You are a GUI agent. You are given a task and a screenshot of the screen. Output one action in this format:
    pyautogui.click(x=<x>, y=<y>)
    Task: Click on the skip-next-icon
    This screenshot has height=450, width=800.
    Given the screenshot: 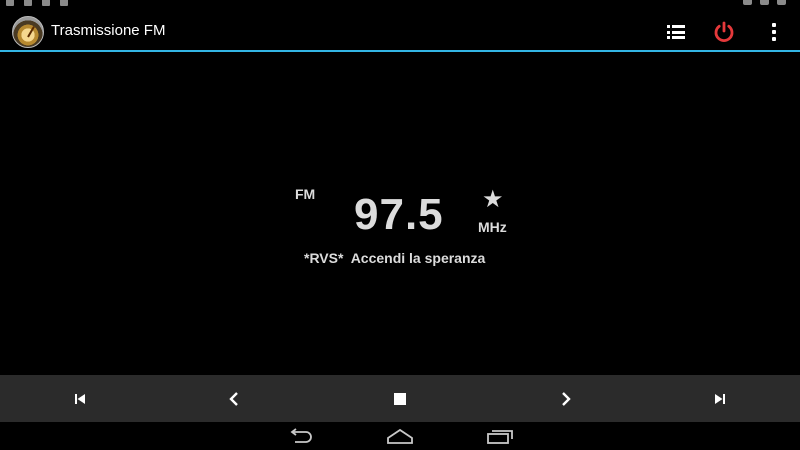 What is the action you would take?
    pyautogui.click(x=720, y=398)
    